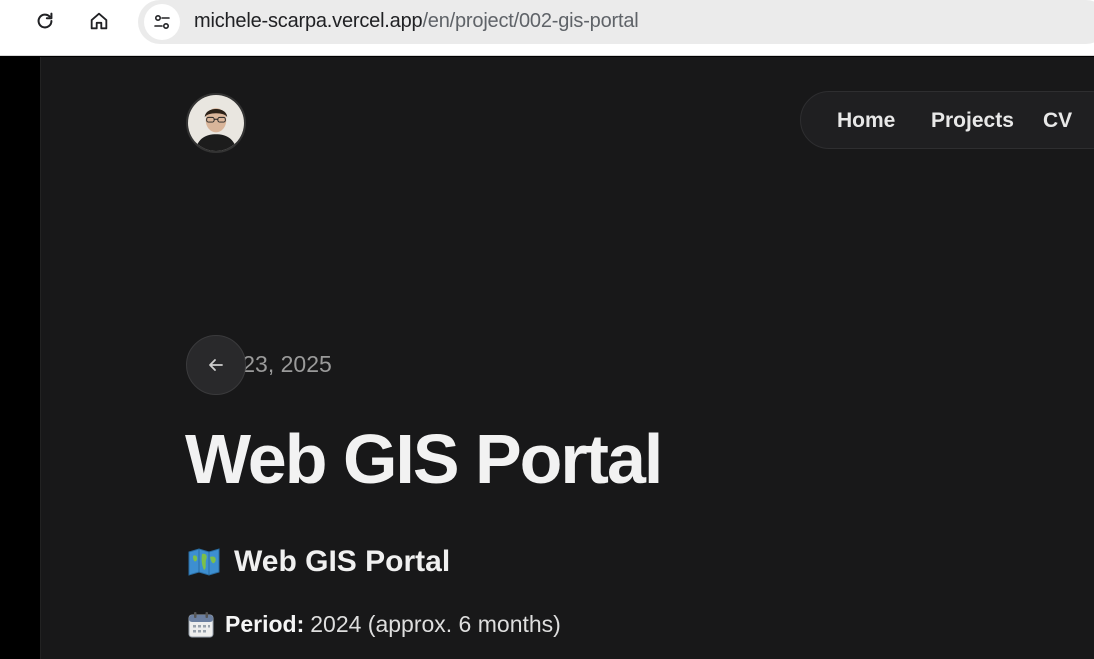 The image size is (1094, 659). What do you see at coordinates (435, 624) in the screenshot?
I see `period-value: 2024 (approx. 6 months)` at bounding box center [435, 624].